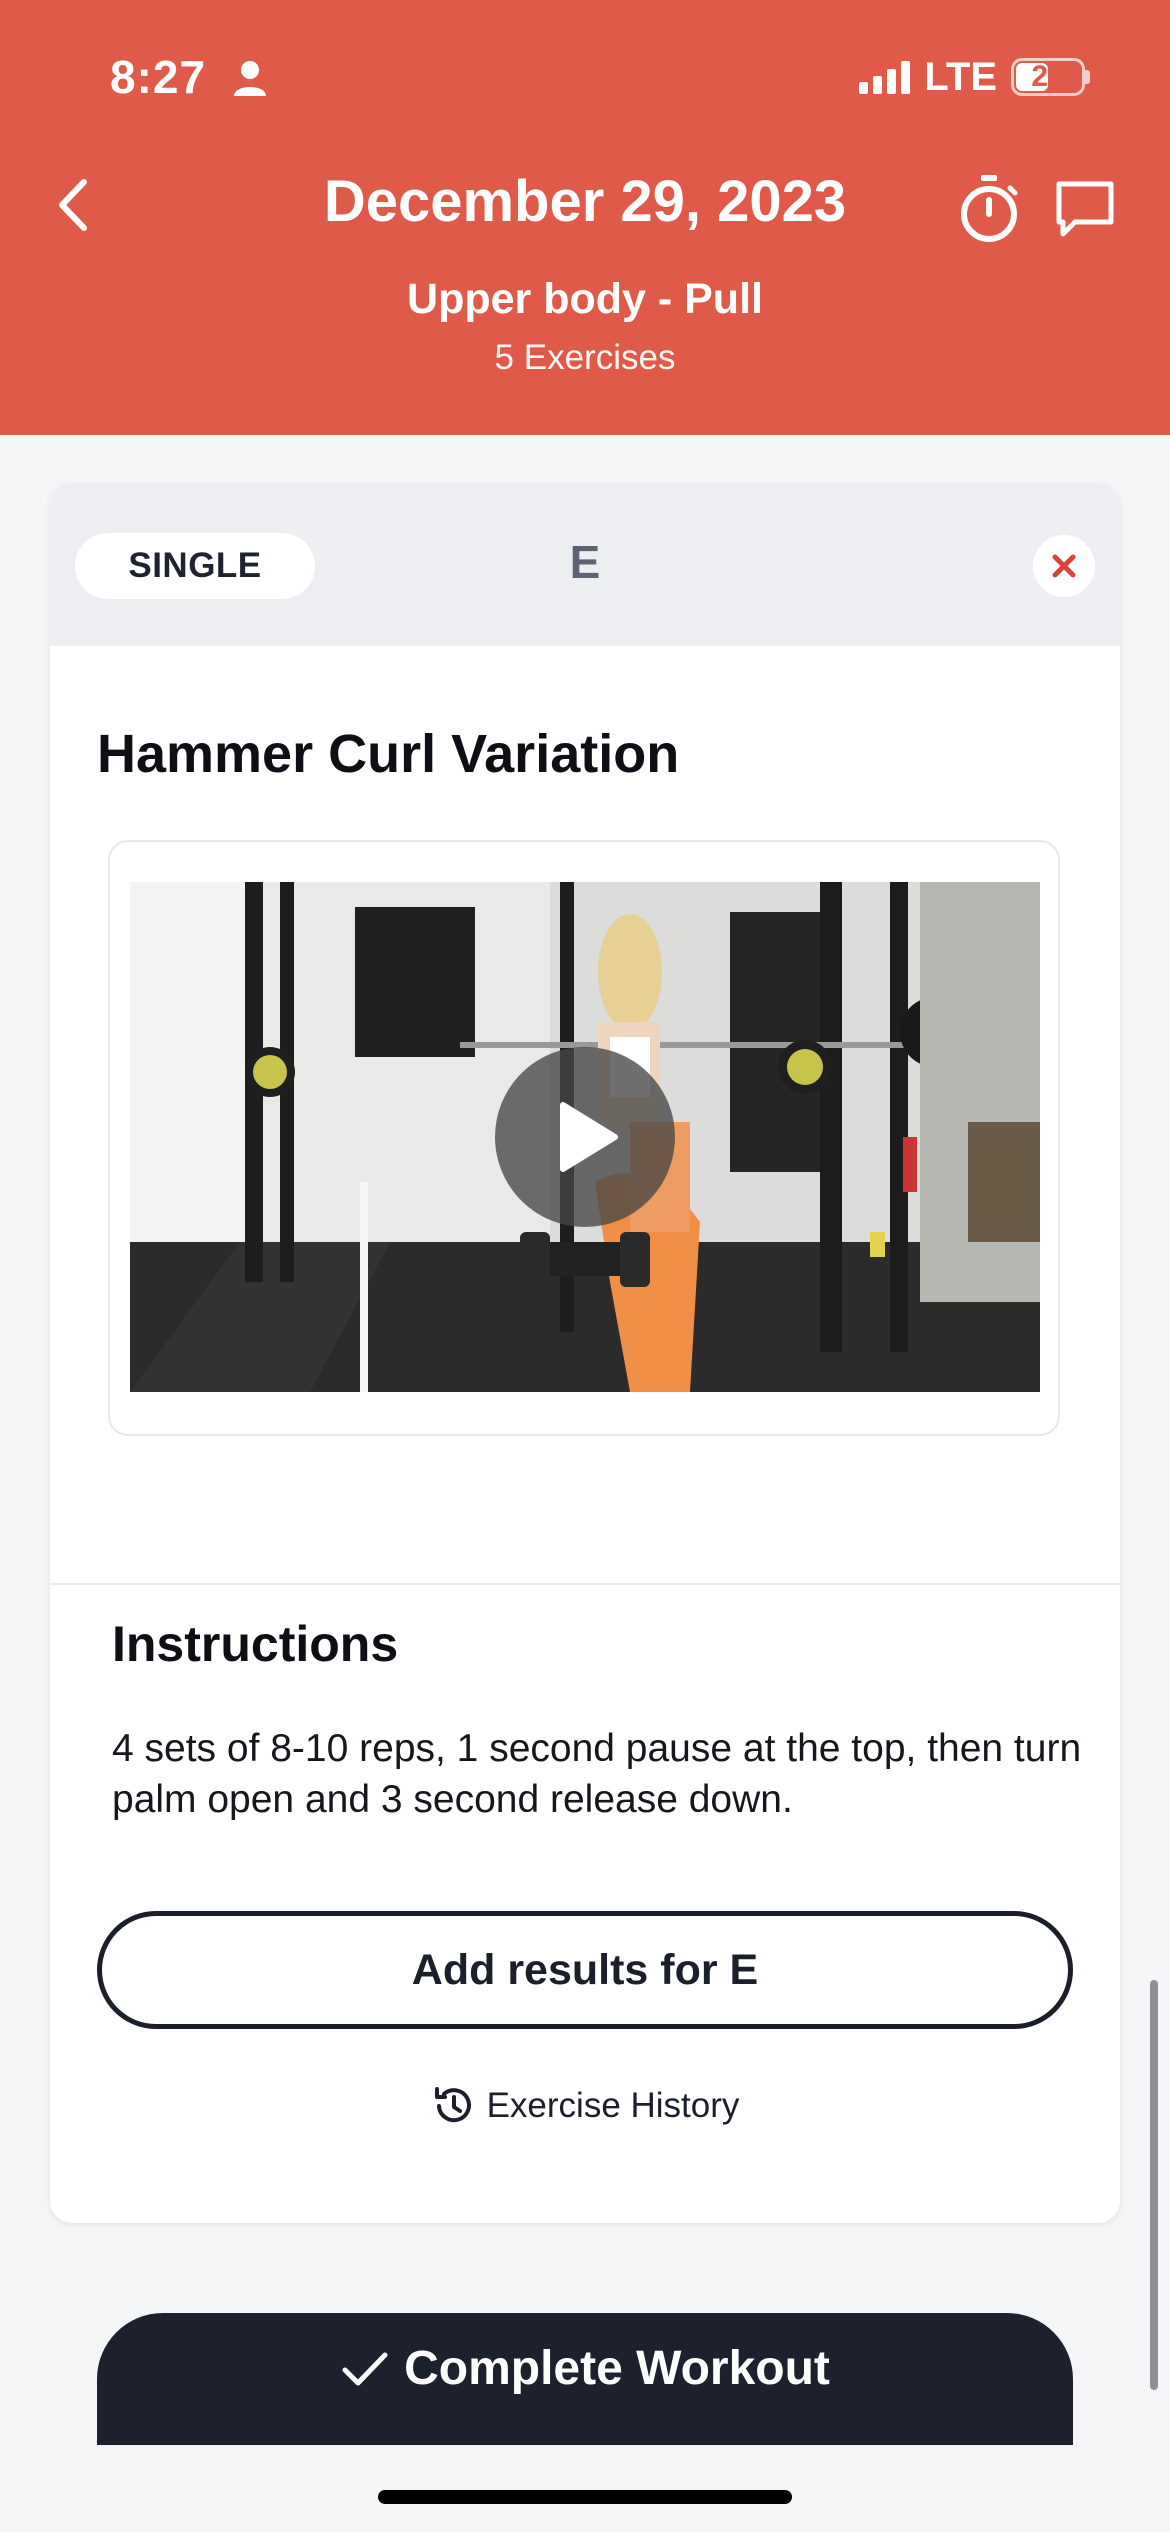 The height and width of the screenshot is (2532, 1170). Describe the element at coordinates (617, 2368) in the screenshot. I see `complete-workout-label: Complete Workout` at that location.